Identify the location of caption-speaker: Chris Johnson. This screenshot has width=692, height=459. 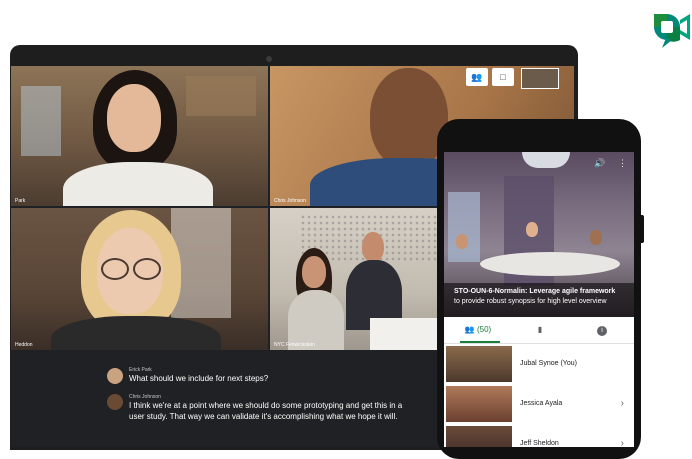
(145, 397).